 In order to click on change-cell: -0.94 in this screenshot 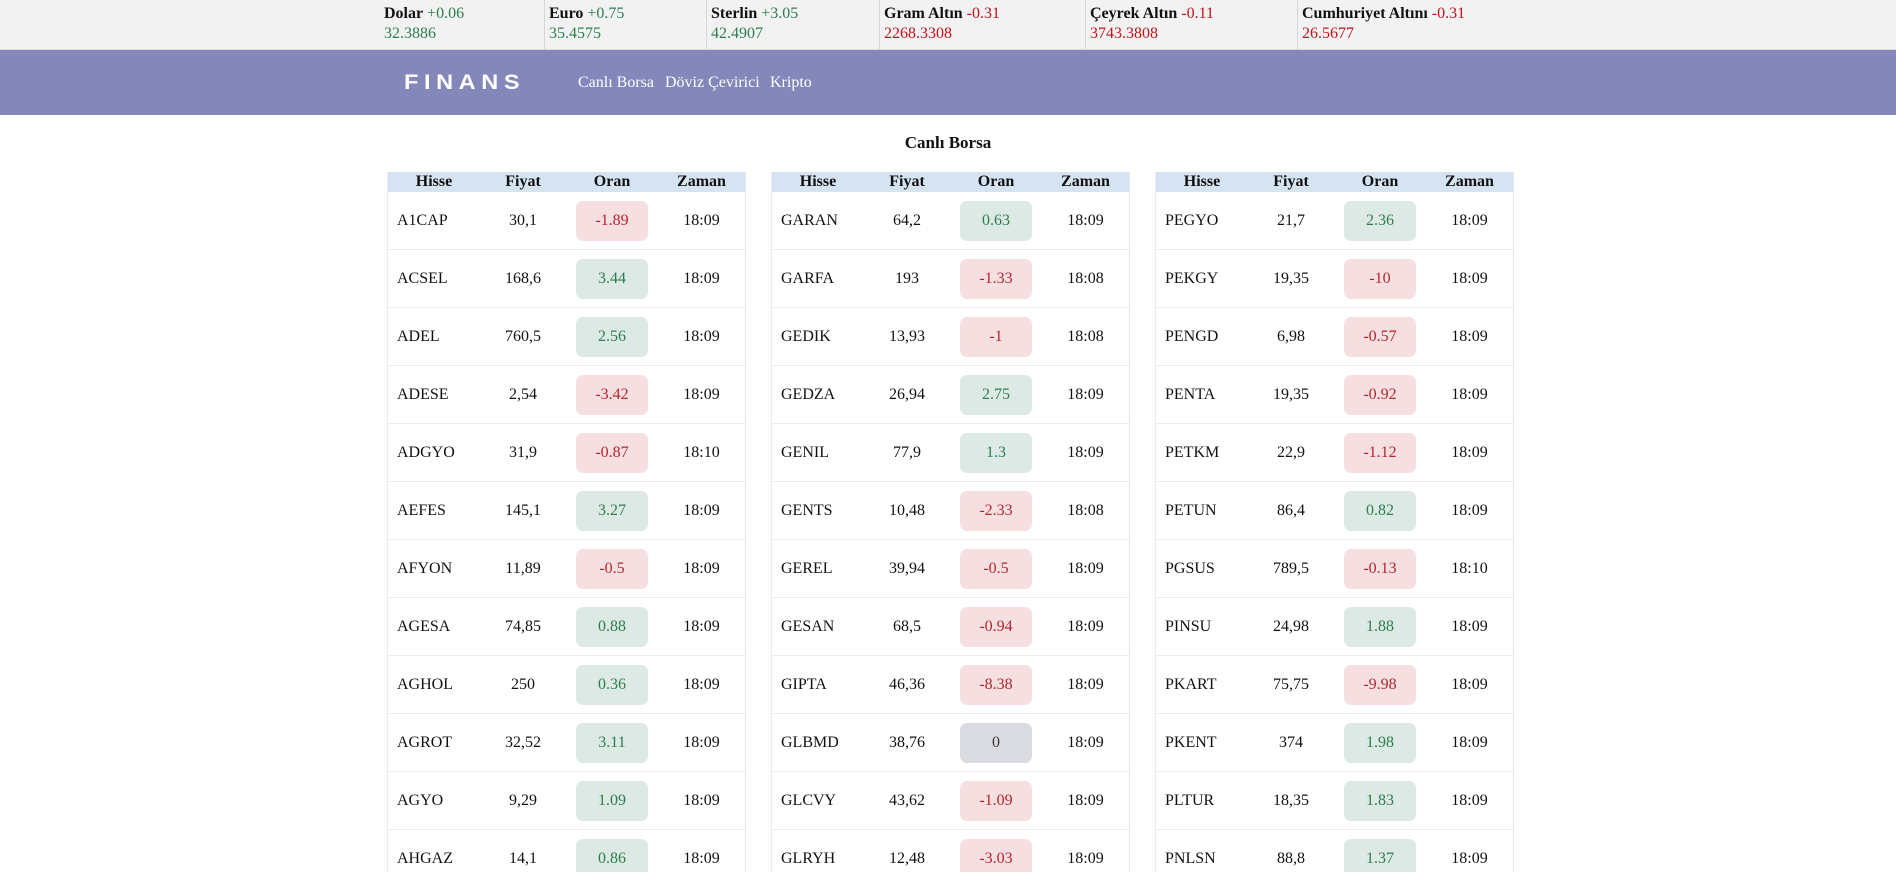, I will do `click(996, 627)`.